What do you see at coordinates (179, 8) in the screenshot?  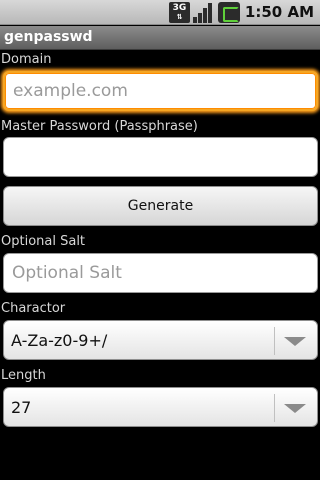 I see `network-type-label: 3G` at bounding box center [179, 8].